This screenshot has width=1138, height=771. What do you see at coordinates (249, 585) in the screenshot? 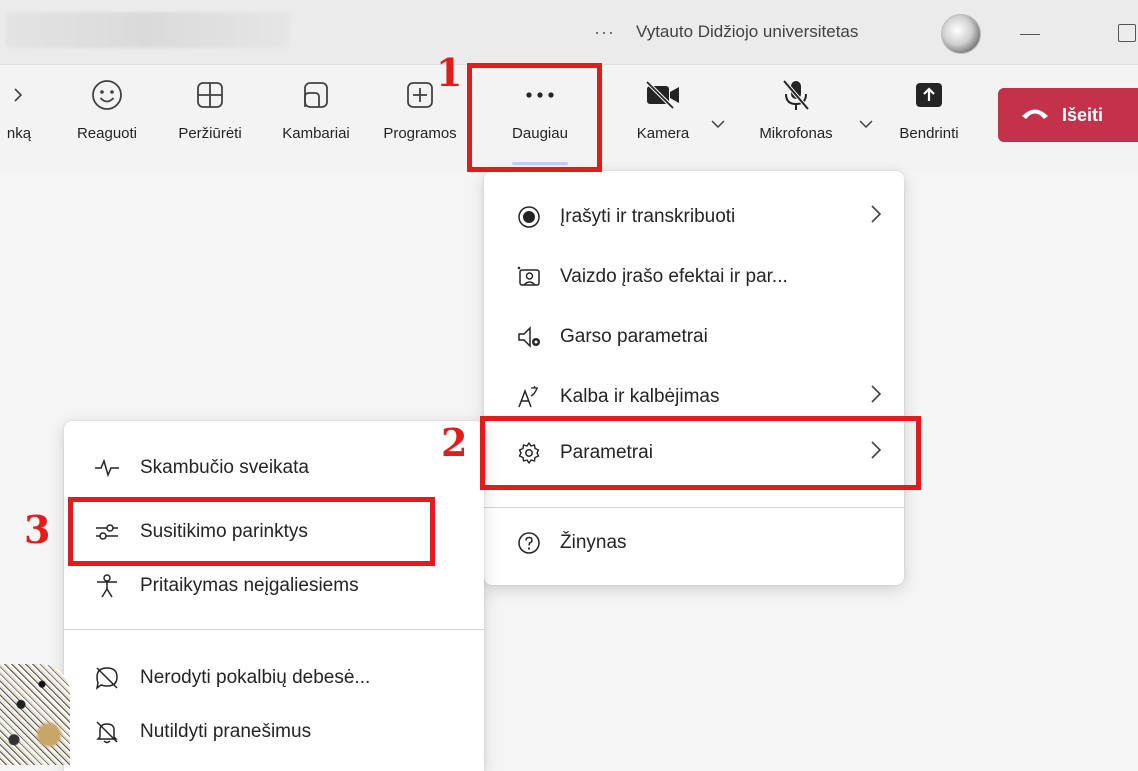
I see `submenu-item-label: Pritaikymas neįgaliesiems` at bounding box center [249, 585].